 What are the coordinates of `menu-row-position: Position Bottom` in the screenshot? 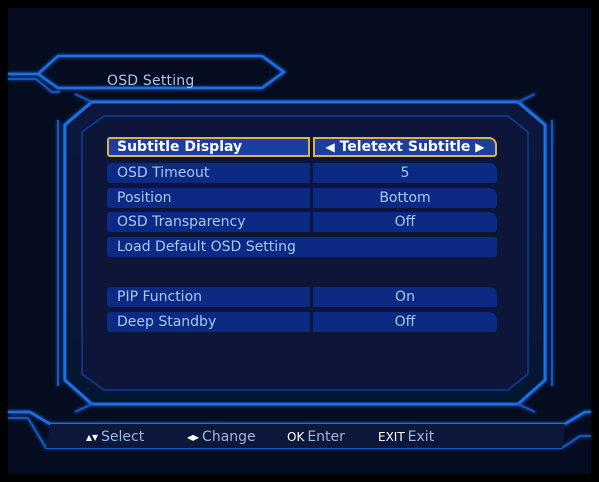 It's located at (303, 198).